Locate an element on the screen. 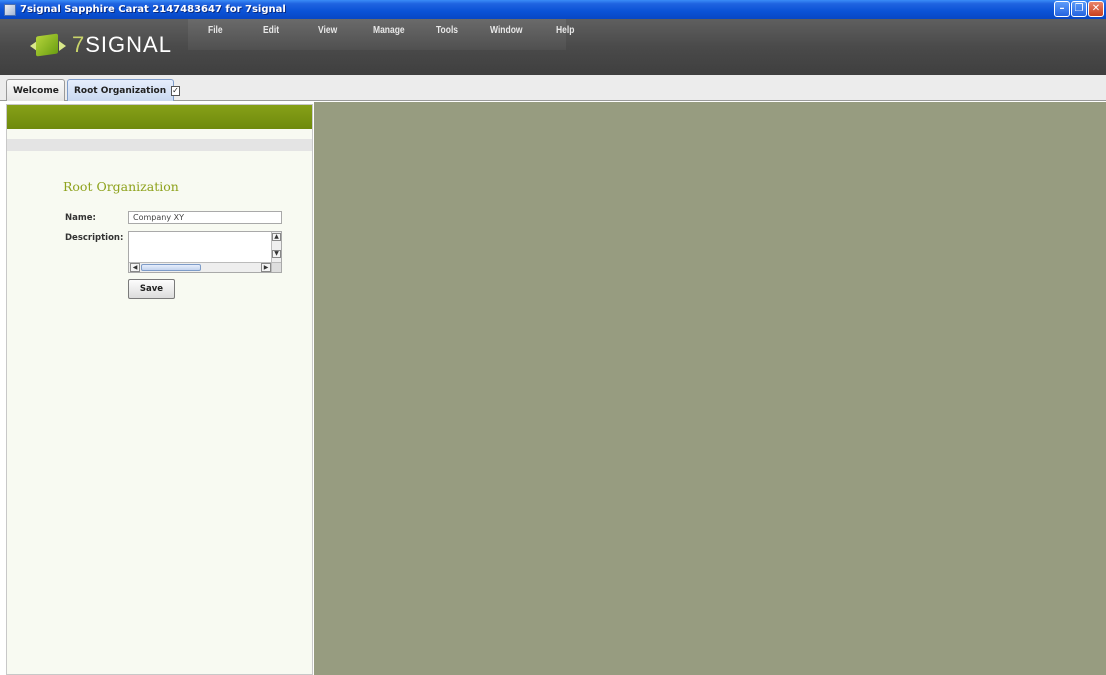 The image size is (1106, 675). app-icon is located at coordinates (10, 9).